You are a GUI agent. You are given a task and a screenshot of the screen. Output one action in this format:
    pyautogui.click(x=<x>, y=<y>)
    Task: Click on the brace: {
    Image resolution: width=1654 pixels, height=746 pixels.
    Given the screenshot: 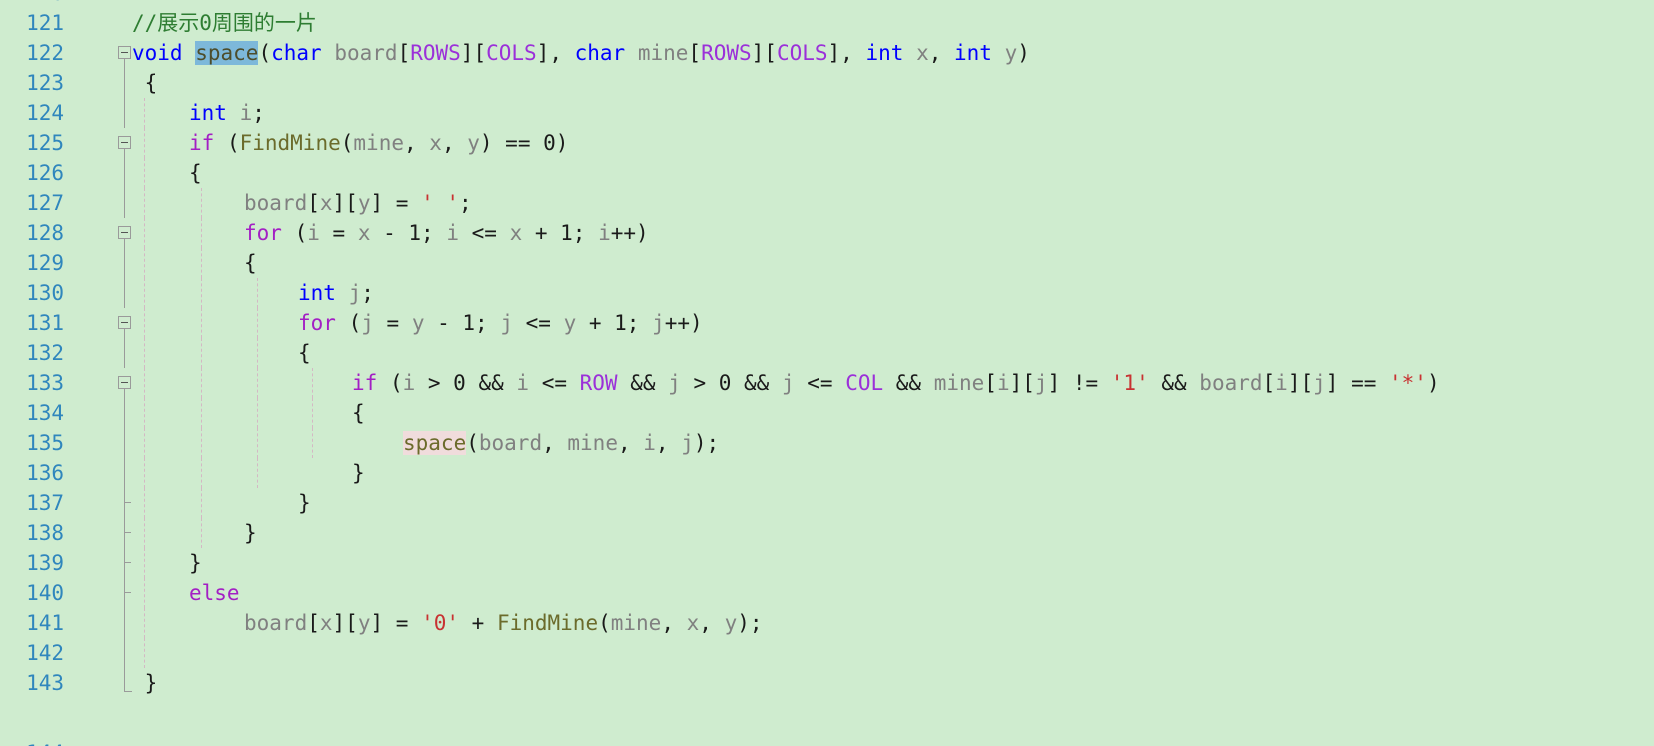 What is the action you would take?
    pyautogui.click(x=145, y=83)
    